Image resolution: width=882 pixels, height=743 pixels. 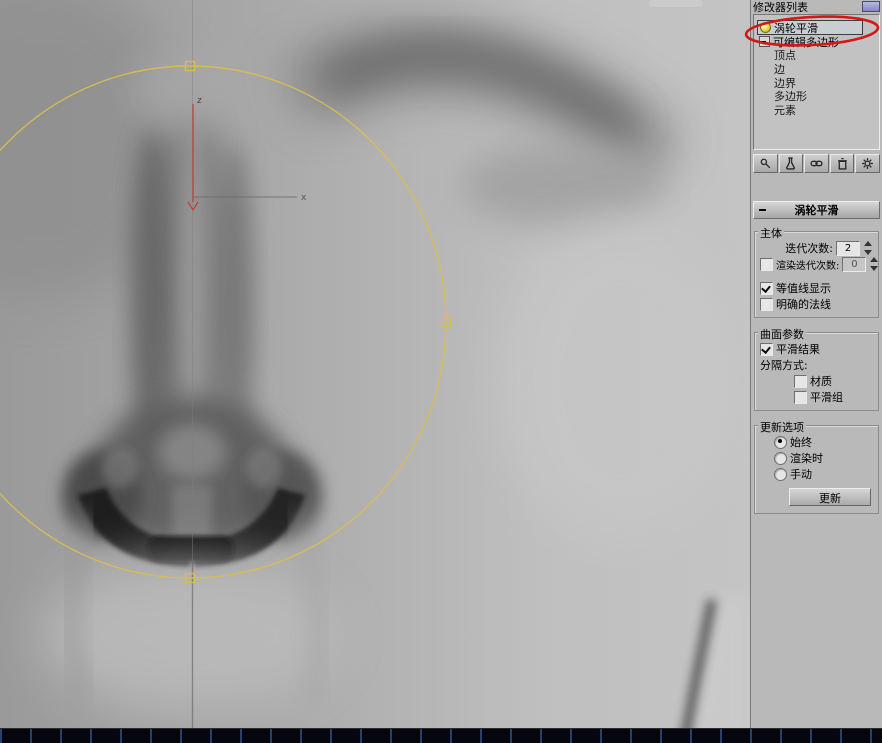 What do you see at coordinates (803, 304) in the screenshot?
I see `explicit-normals-label: 明确的法线` at bounding box center [803, 304].